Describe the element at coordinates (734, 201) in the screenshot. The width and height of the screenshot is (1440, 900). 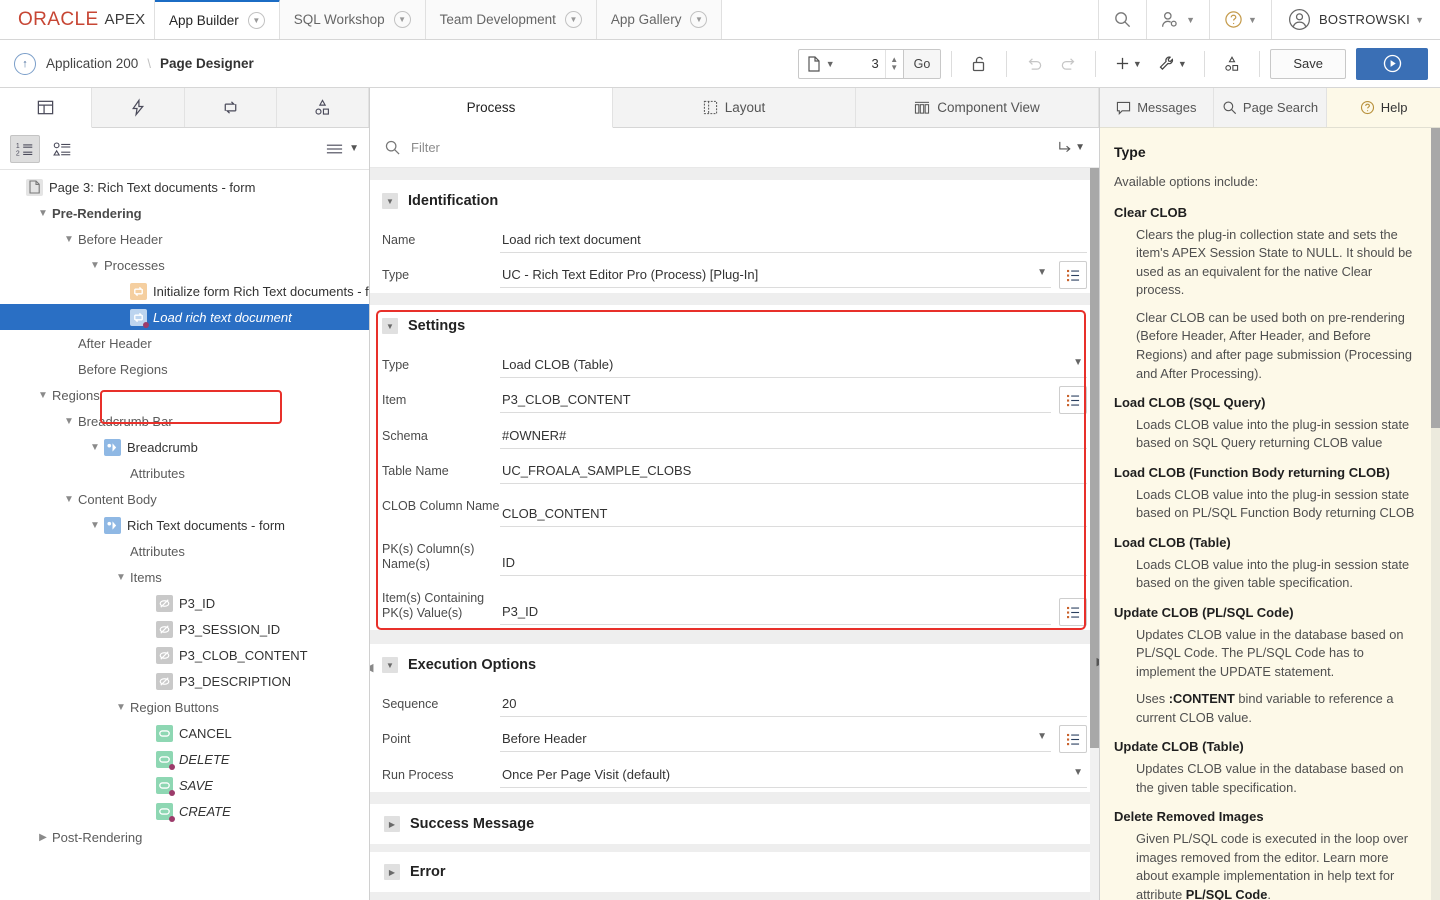
I see `section-identification-header: ▼ Identification` at that location.